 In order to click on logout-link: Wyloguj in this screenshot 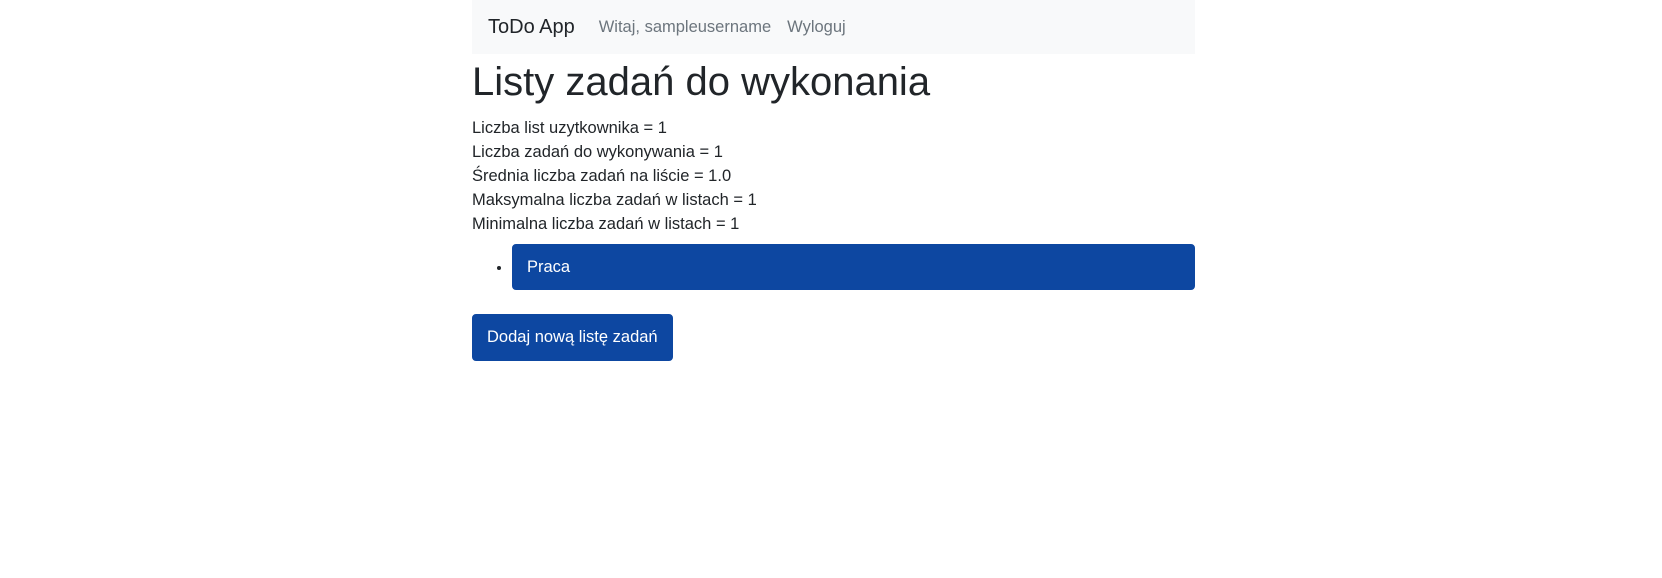, I will do `click(816, 27)`.